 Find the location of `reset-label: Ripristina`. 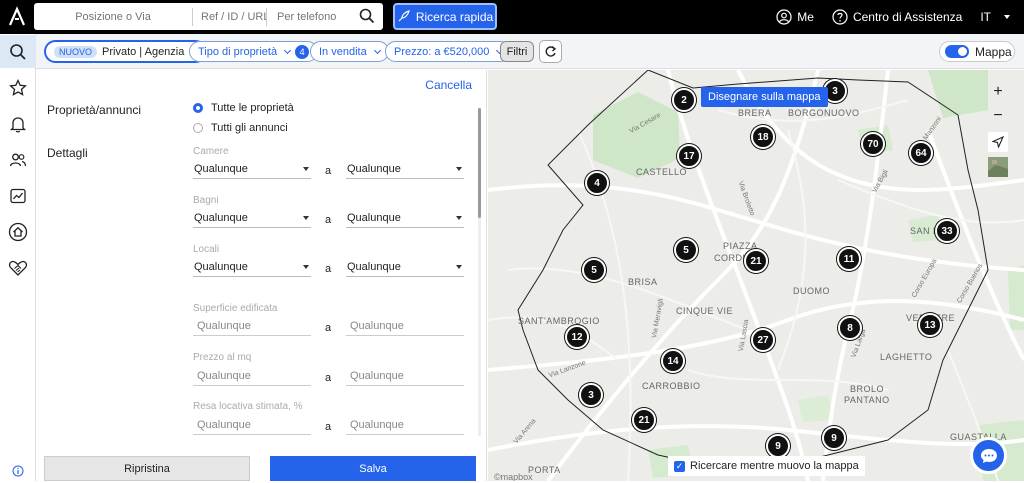

reset-label: Ripristina is located at coordinates (147, 468).